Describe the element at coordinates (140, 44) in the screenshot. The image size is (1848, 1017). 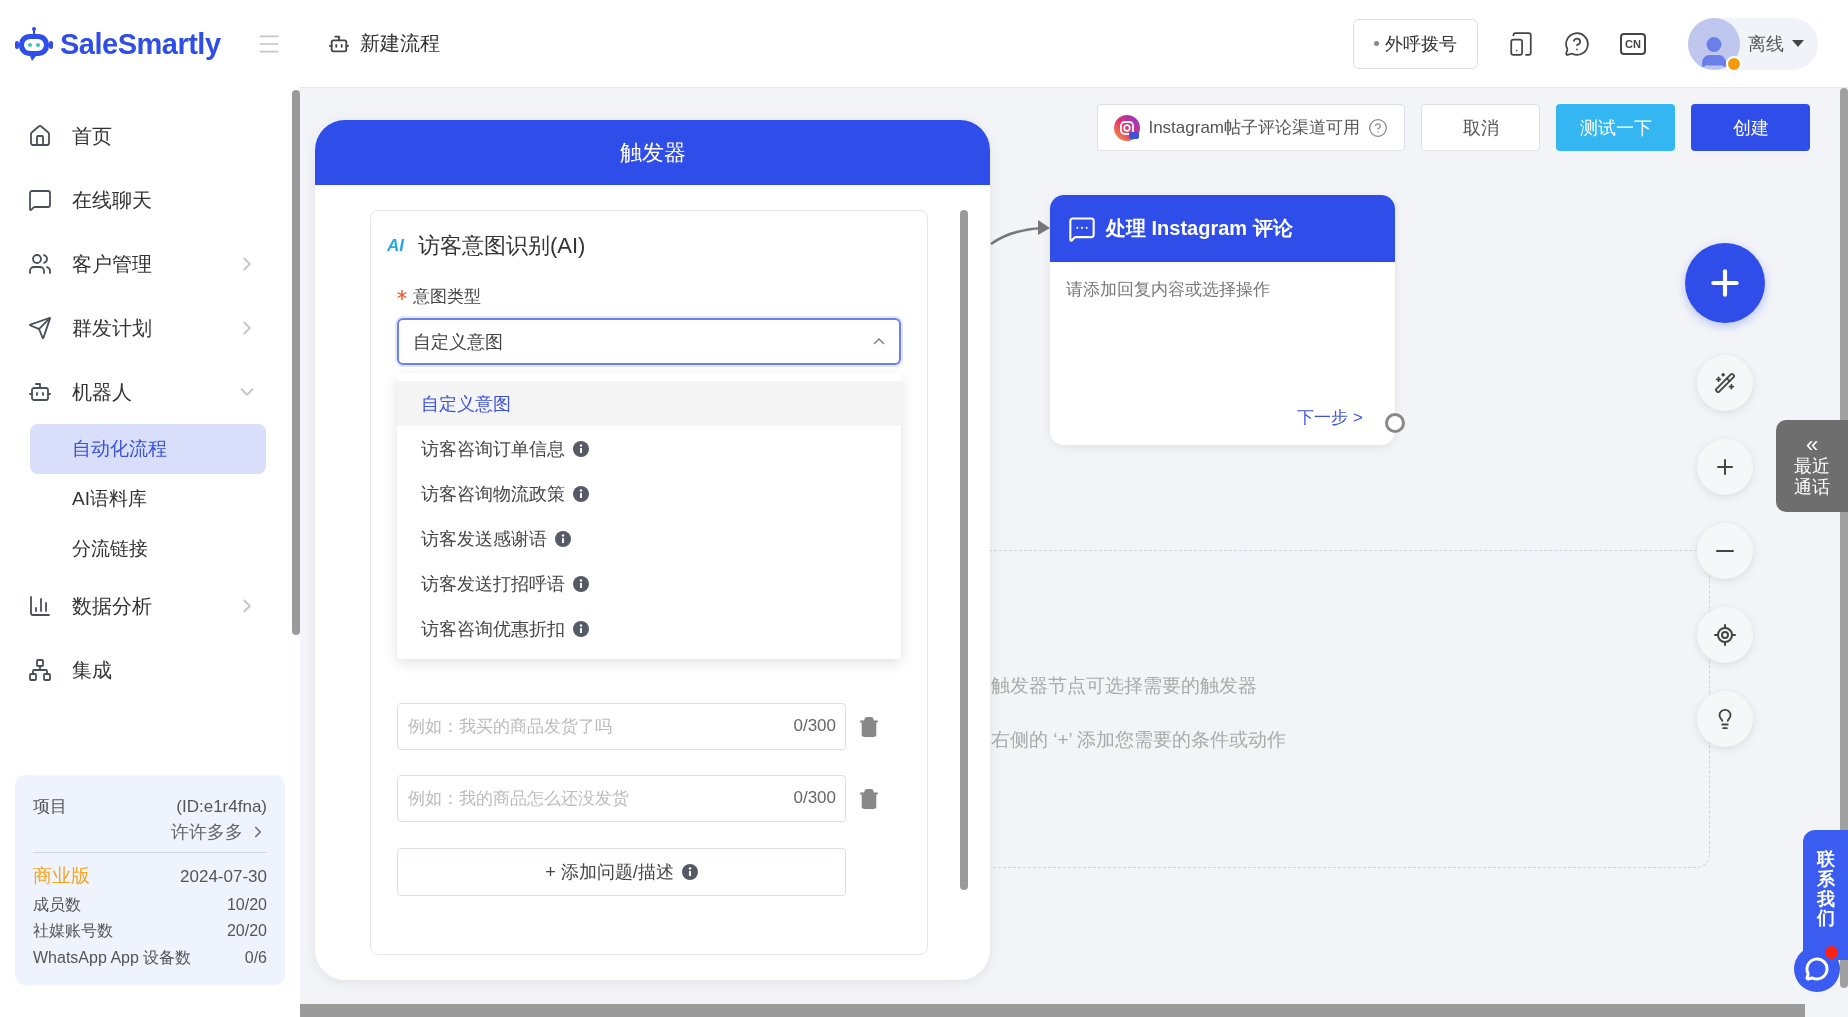
I see `logo-text: SaleSmartly` at that location.